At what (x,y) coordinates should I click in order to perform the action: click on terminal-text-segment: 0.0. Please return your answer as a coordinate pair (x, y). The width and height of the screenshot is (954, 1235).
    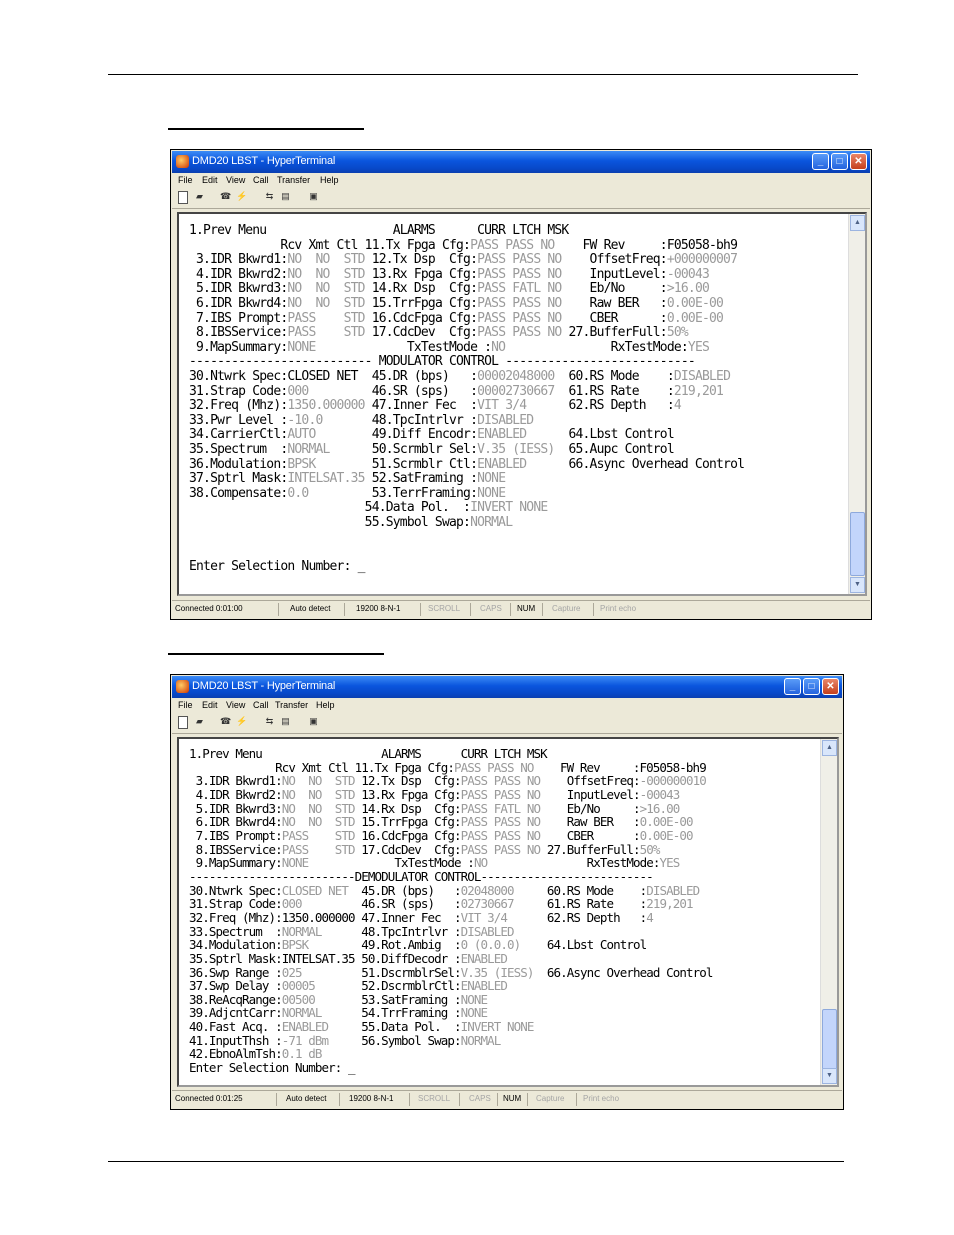
    Looking at the image, I should click on (298, 493).